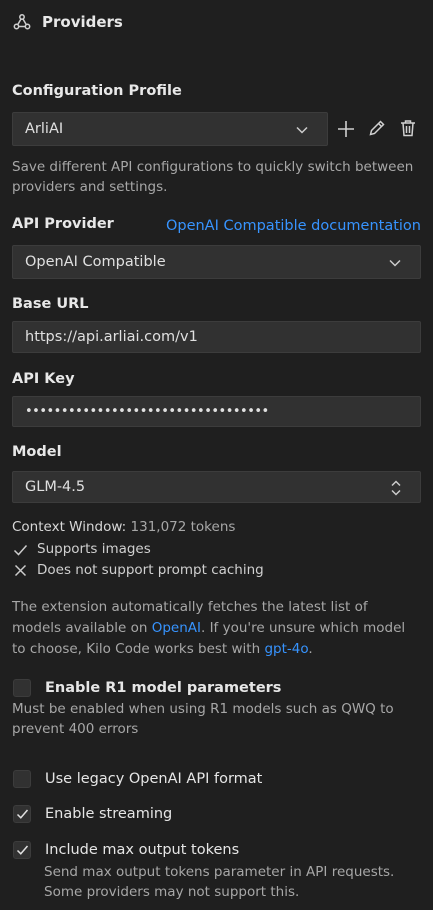 Image resolution: width=433 pixels, height=910 pixels. I want to click on gpt-4o-link: gpt-4o, so click(286, 649).